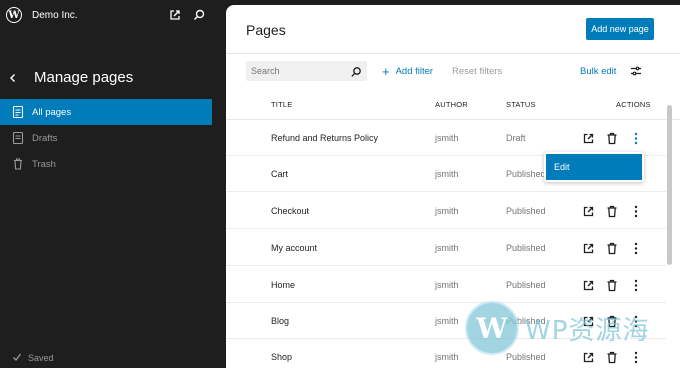 The width and height of the screenshot is (680, 368). Describe the element at coordinates (620, 29) in the screenshot. I see `add-new-page-button: Add new page` at that location.